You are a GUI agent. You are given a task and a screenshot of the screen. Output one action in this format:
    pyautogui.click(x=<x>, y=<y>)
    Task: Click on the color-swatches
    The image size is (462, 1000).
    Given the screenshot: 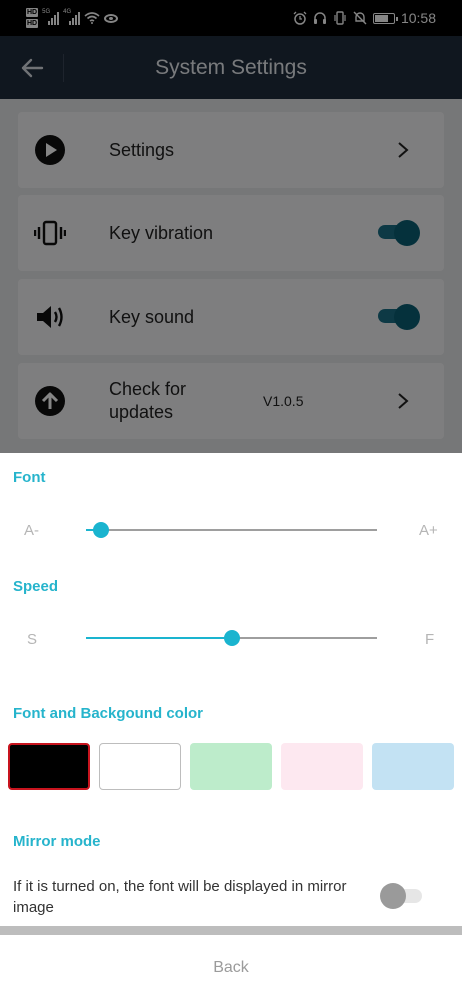 What is the action you would take?
    pyautogui.click(x=231, y=767)
    